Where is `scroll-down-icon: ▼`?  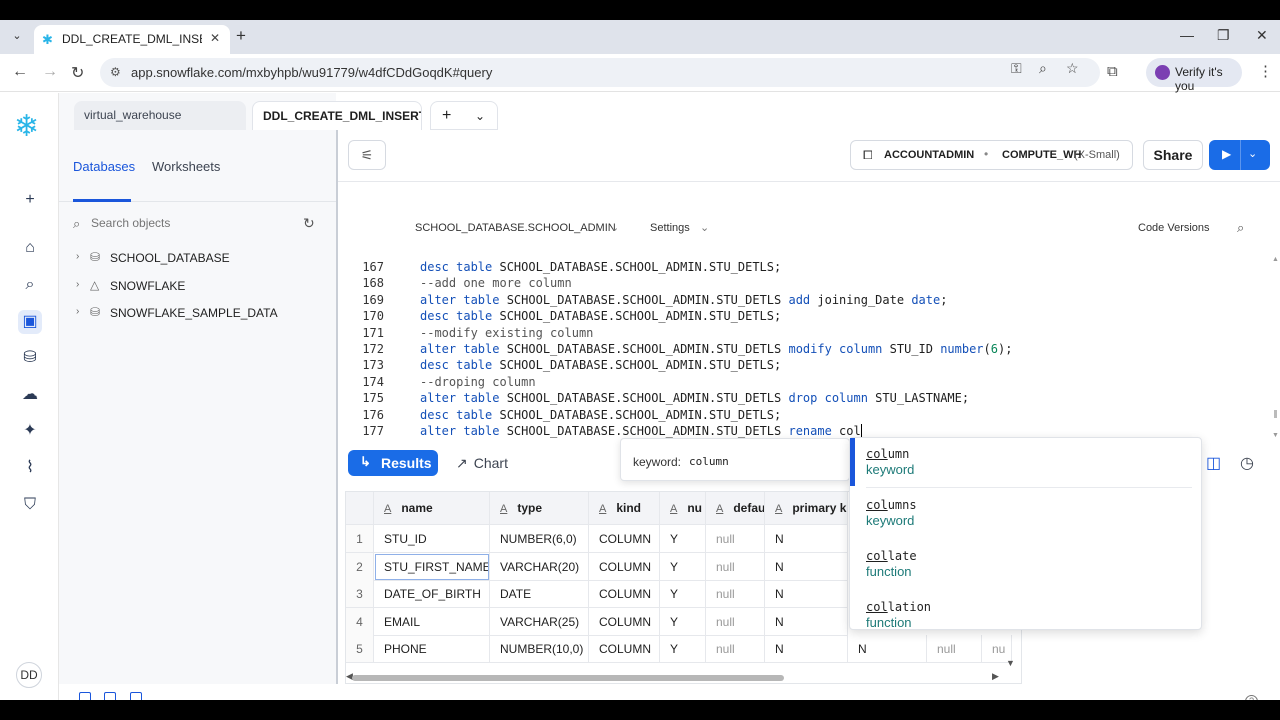
scroll-down-icon: ▼ is located at coordinates (1275, 435).